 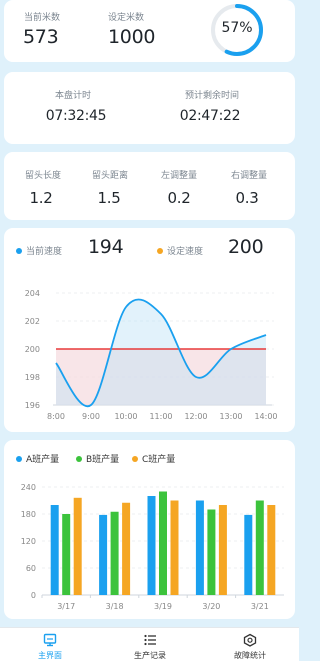 I want to click on current-meters-label: 当前米数, so click(x=42, y=18).